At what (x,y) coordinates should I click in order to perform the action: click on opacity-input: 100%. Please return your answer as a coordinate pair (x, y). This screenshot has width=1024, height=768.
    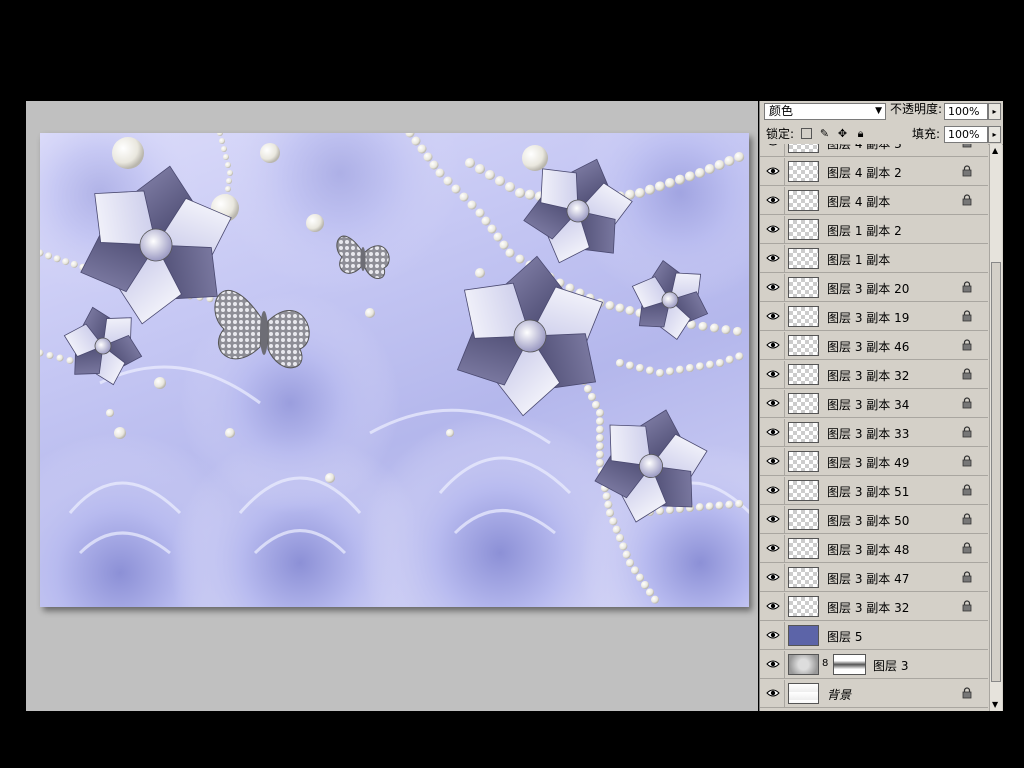
    Looking at the image, I should click on (966, 111).